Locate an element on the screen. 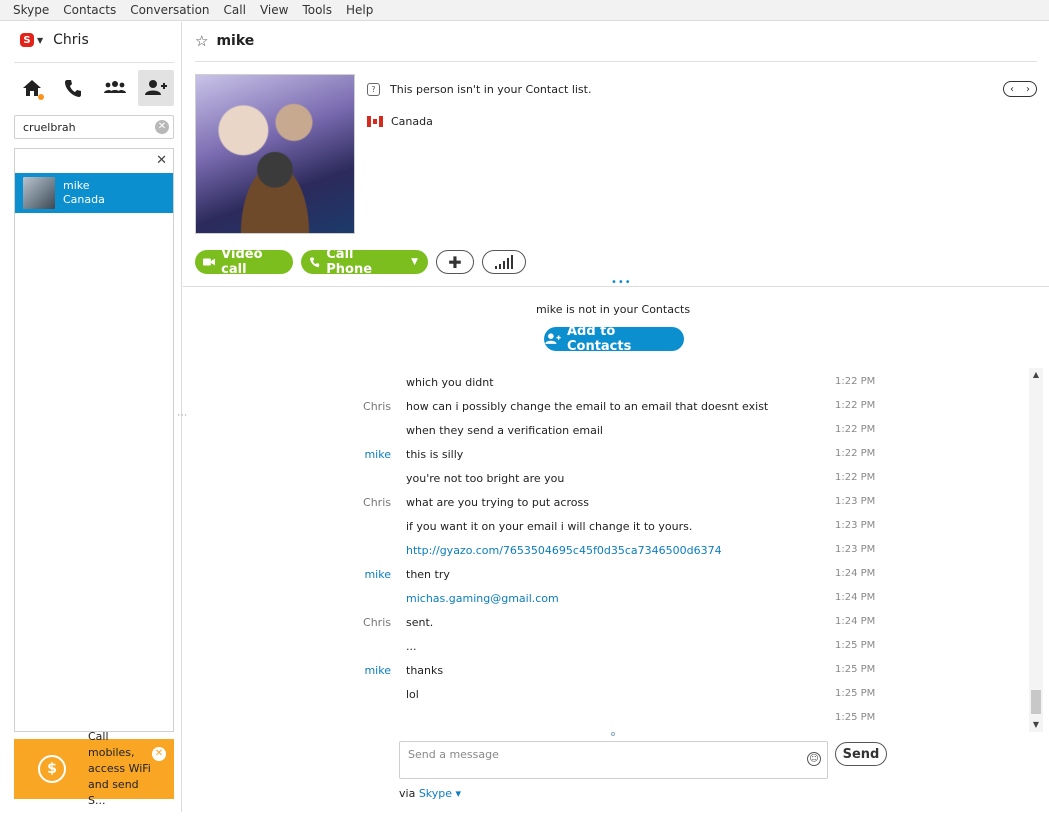  chevron-down-icon: ▾ is located at coordinates (458, 793).